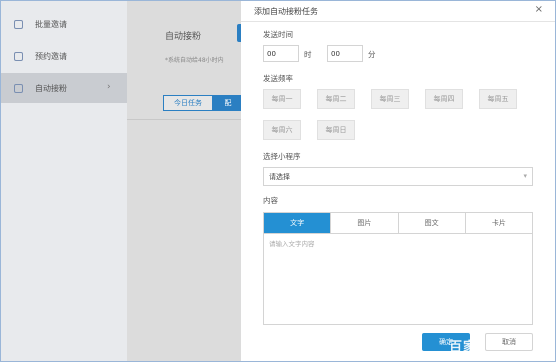 The image size is (556, 362). I want to click on sidebar-item-auto-follow: 自动接粉 ›, so click(64, 88).